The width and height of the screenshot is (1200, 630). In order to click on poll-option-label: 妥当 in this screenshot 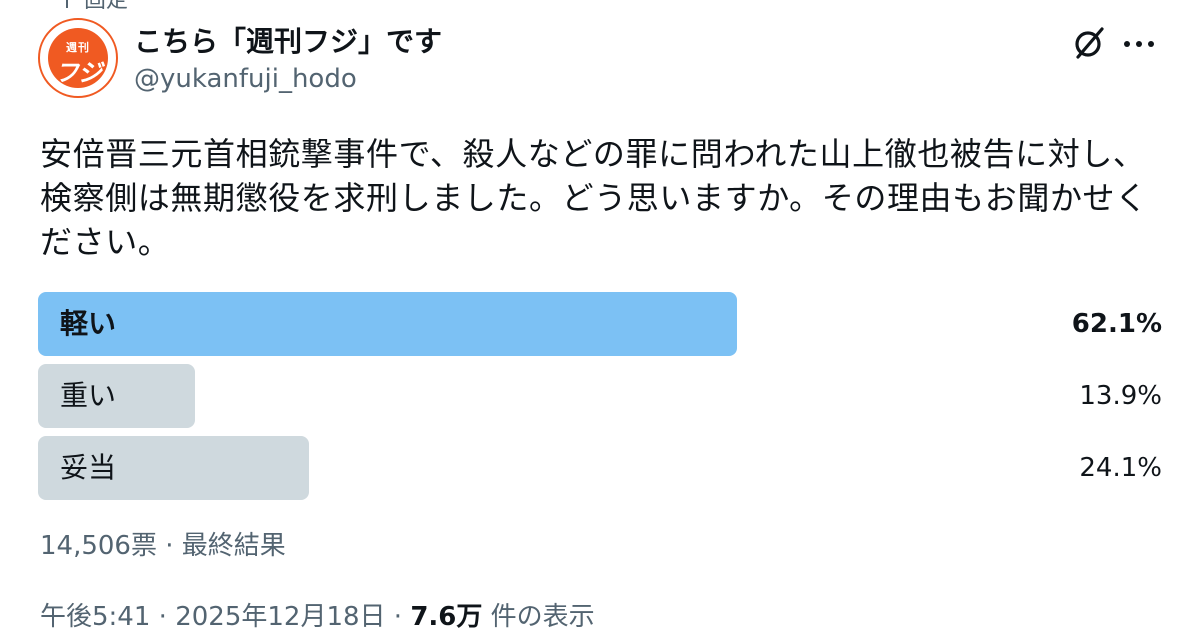, I will do `click(88, 467)`.